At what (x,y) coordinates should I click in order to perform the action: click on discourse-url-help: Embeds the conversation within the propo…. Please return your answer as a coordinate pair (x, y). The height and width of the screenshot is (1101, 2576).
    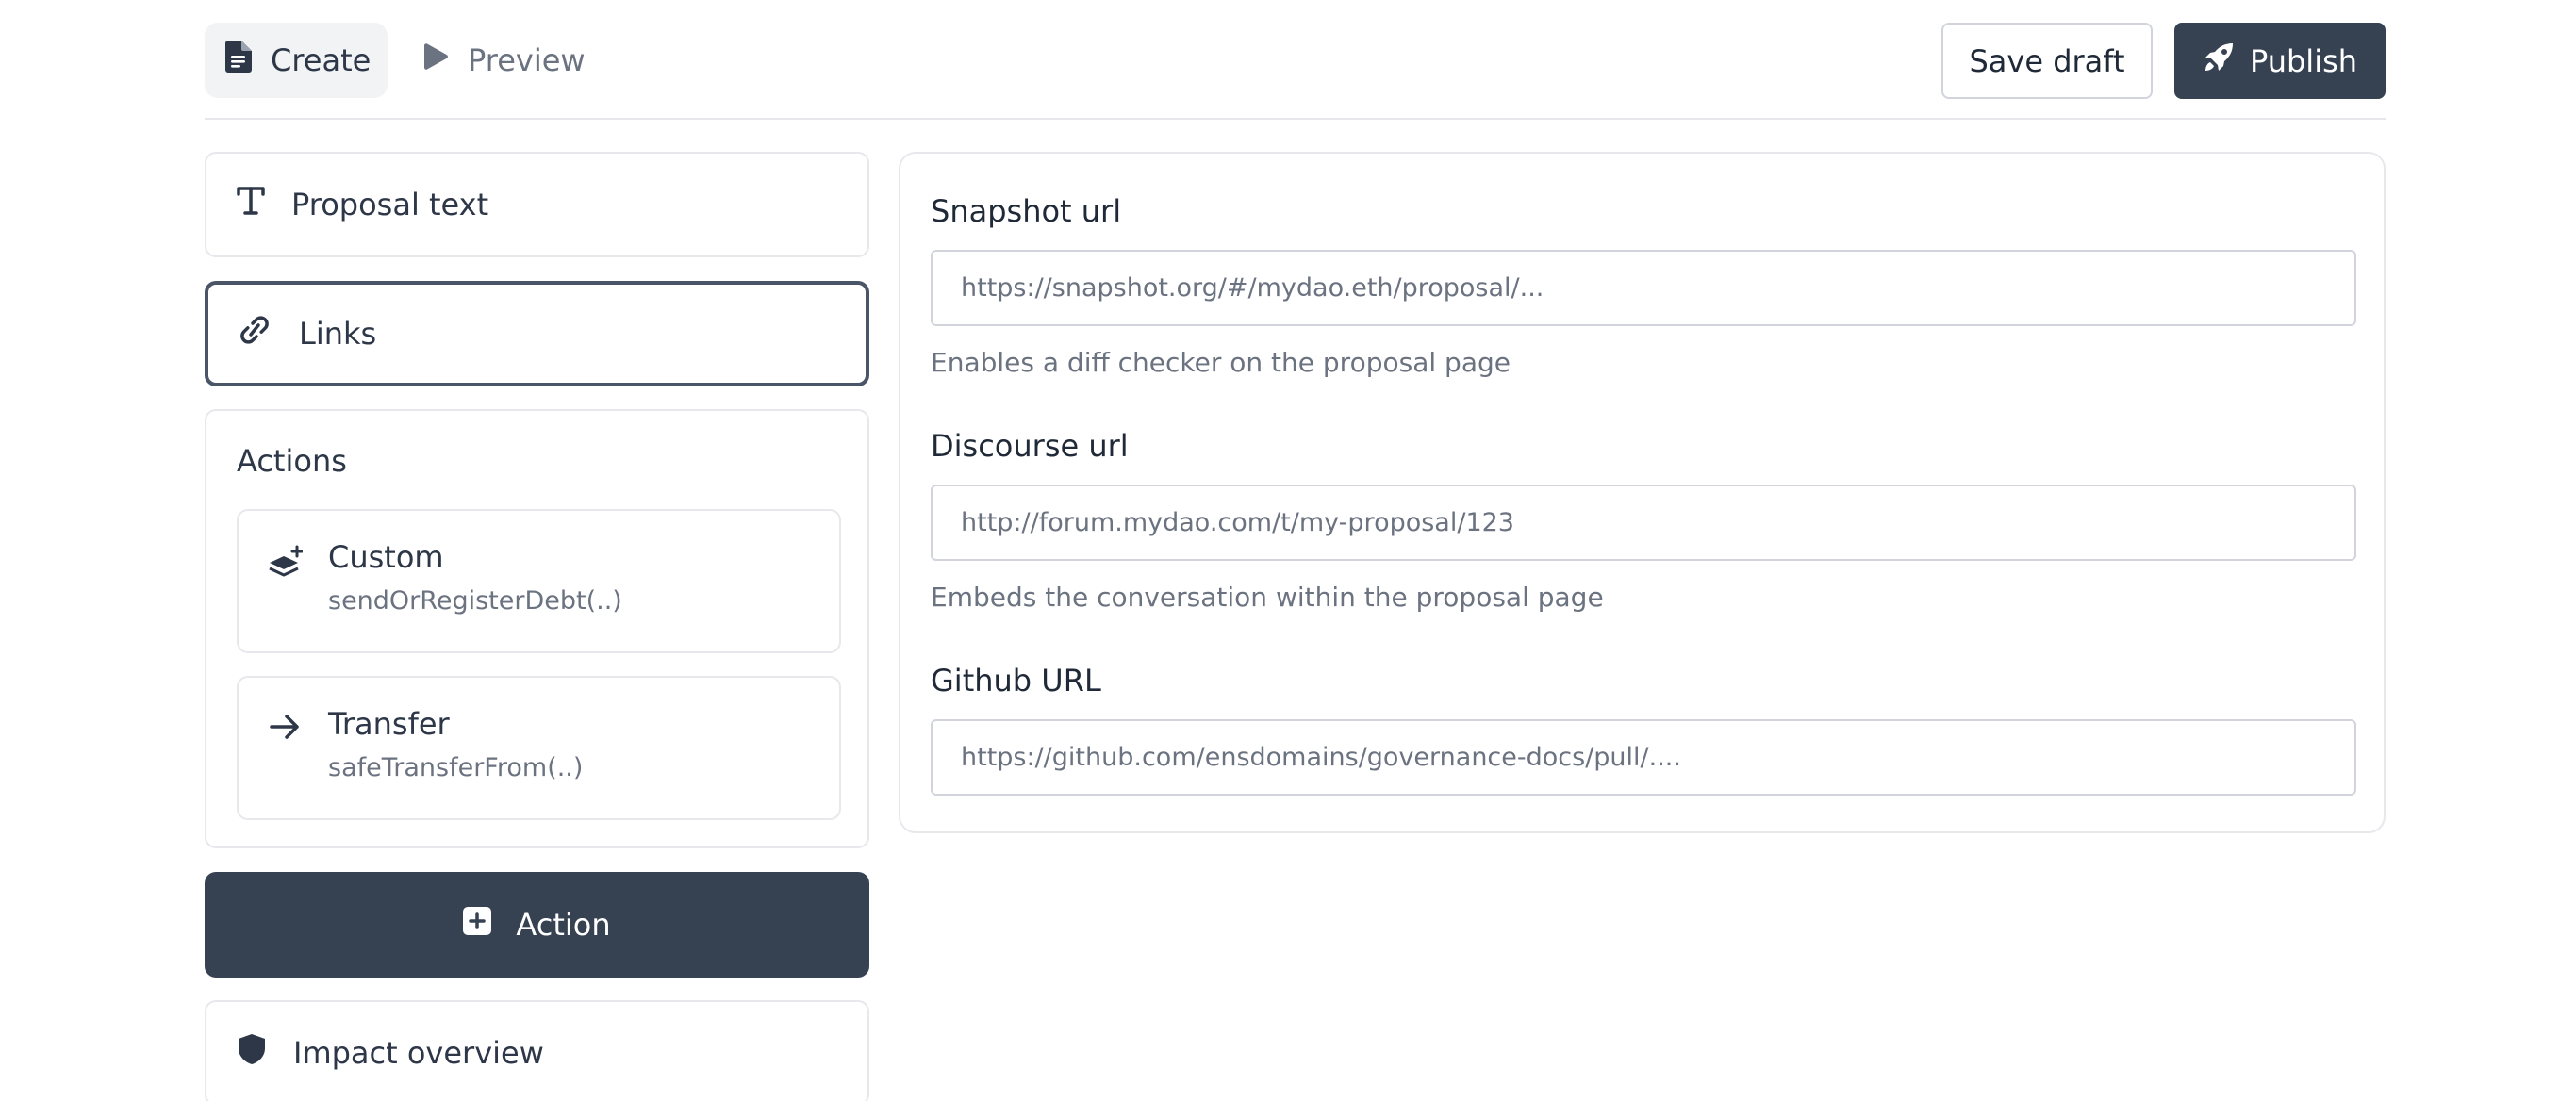
    Looking at the image, I should click on (1267, 597).